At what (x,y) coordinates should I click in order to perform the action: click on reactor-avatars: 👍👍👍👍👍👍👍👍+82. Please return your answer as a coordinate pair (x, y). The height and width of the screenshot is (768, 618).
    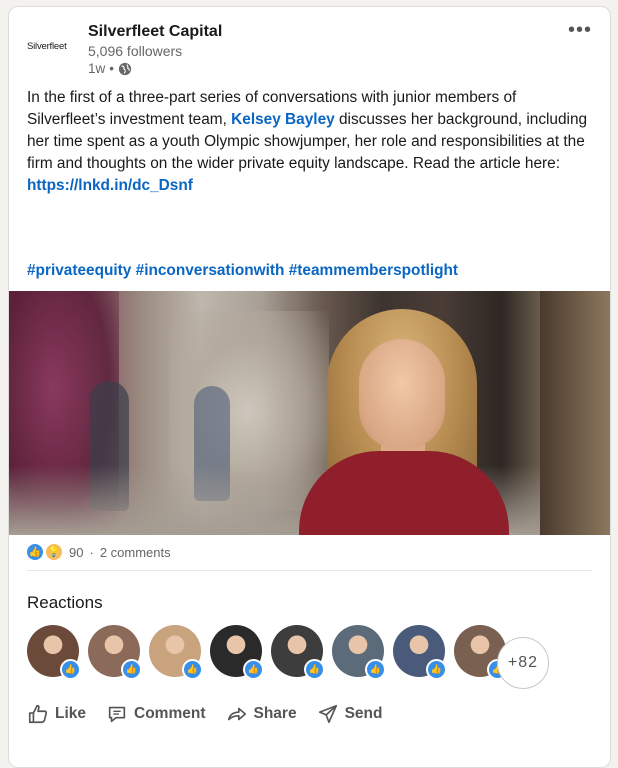
    Looking at the image, I should click on (297, 657).